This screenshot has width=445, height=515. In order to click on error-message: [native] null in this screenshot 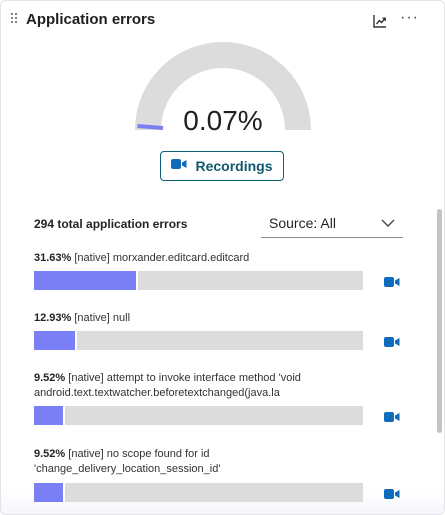, I will do `click(102, 318)`.